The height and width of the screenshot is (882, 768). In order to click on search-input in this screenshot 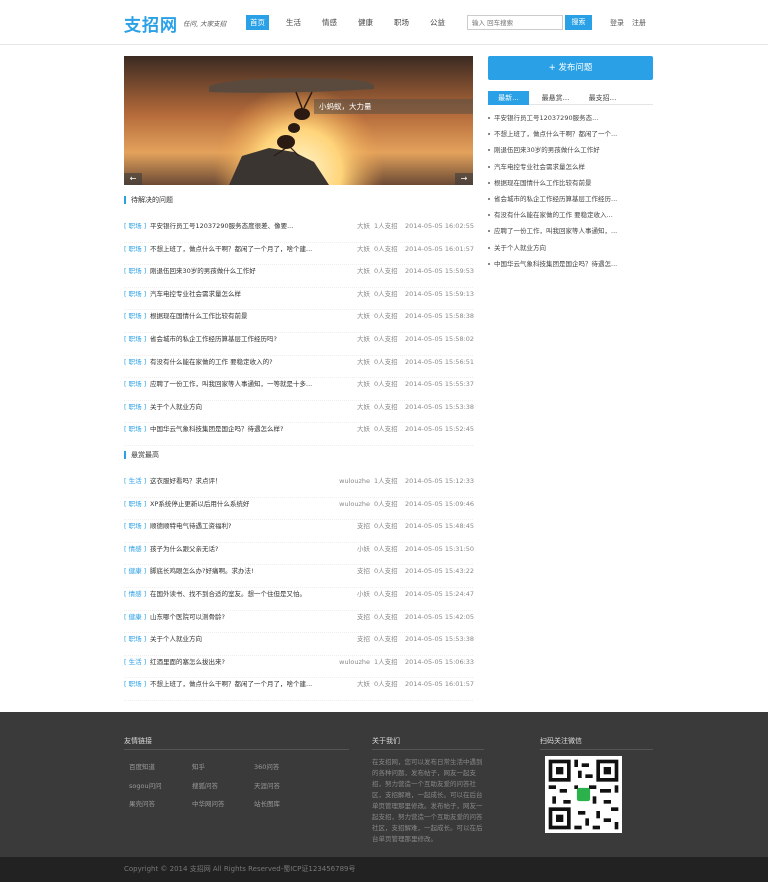, I will do `click(515, 22)`.